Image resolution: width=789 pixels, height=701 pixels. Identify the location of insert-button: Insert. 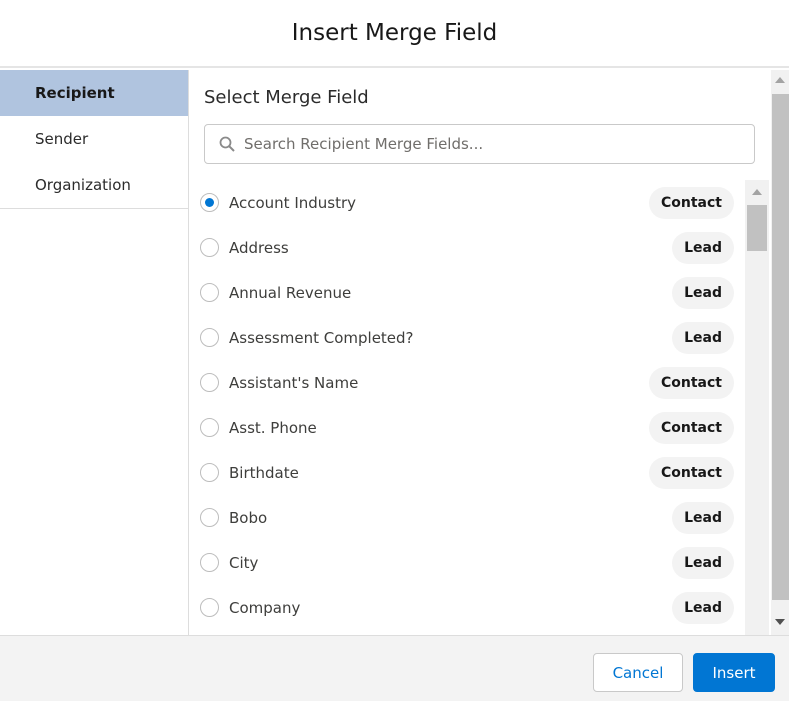
(734, 672).